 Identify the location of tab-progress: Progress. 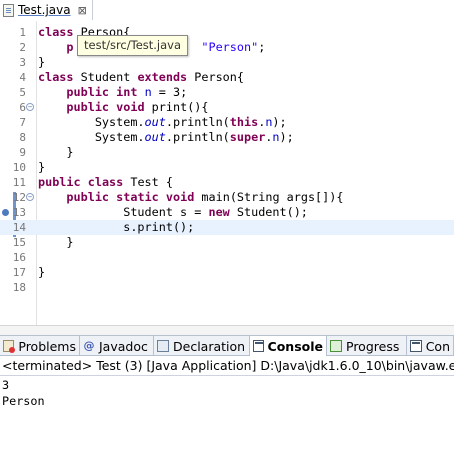
(367, 346).